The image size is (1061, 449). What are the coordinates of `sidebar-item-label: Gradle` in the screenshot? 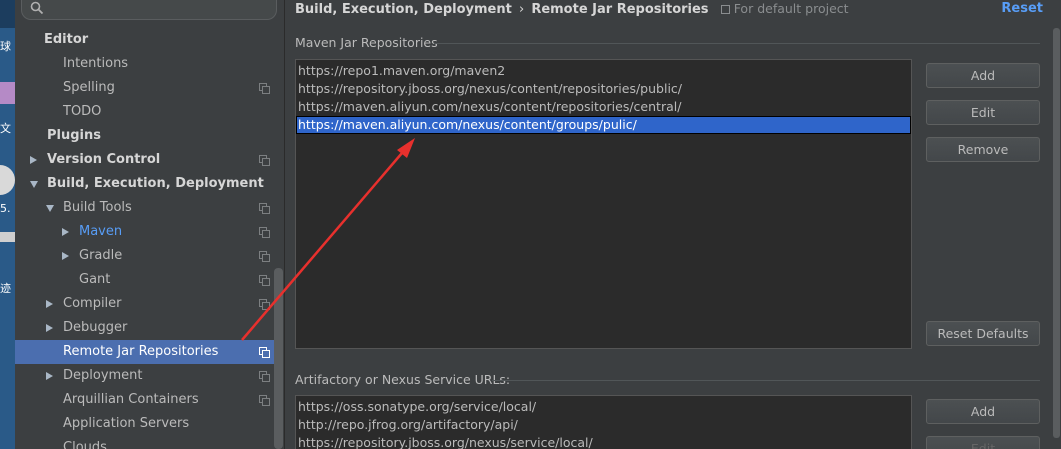 It's located at (101, 255).